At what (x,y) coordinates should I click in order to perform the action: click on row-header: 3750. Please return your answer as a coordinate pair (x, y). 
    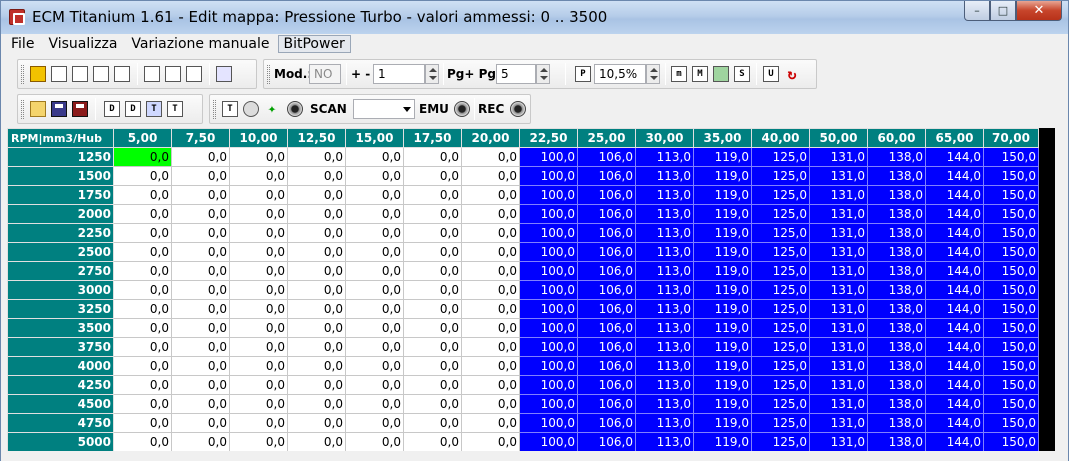
    Looking at the image, I should click on (60, 347).